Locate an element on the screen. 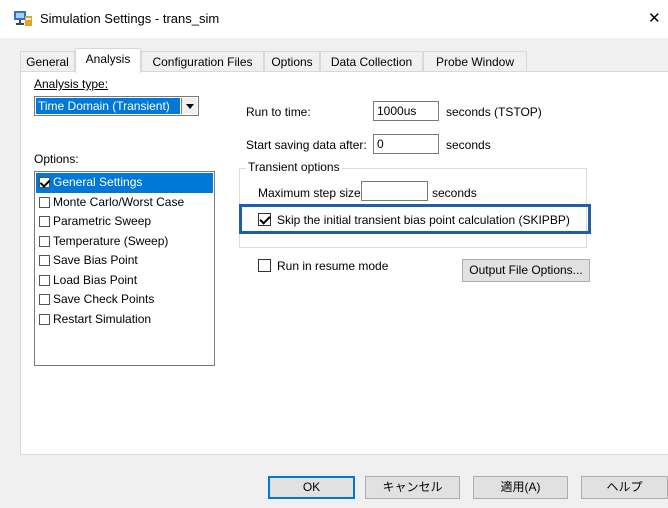 Image resolution: width=668 pixels, height=508 pixels. list-item: Monte Carlo/Worst Case is located at coordinates (124, 203).